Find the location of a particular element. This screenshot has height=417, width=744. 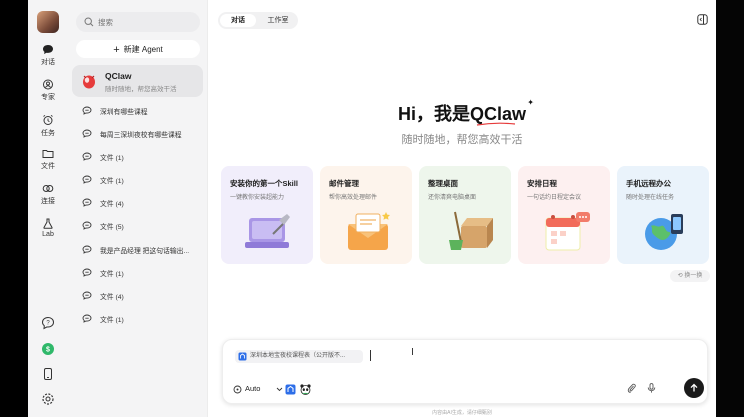

paperclip-icon is located at coordinates (631, 388).